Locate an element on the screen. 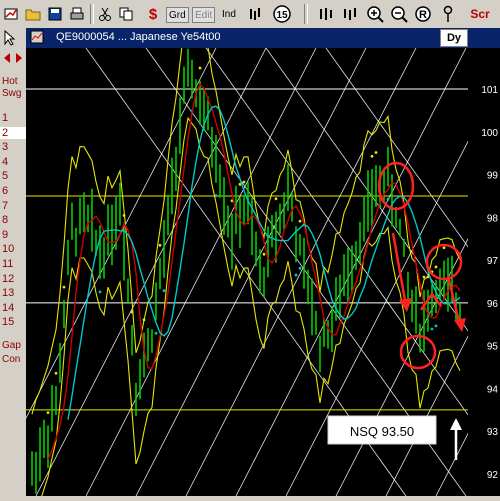  y-axis-tick-label: 100 is located at coordinates (489, 133).